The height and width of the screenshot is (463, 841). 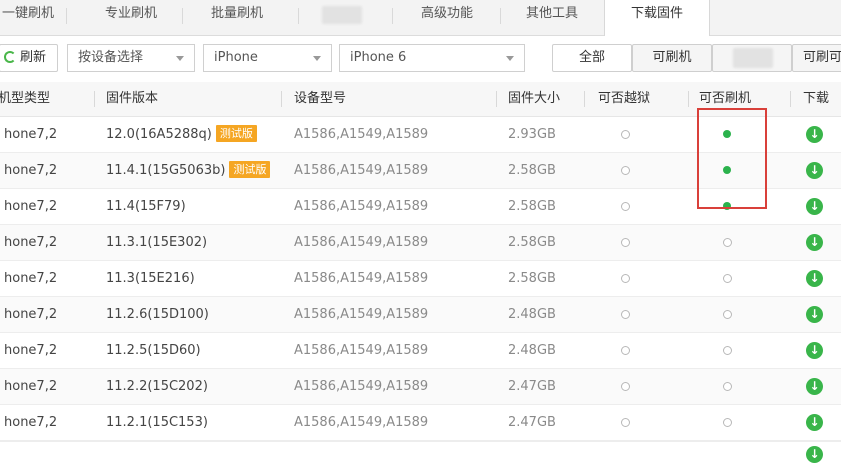 I want to click on col-device-type: 机型类型, so click(x=25, y=99).